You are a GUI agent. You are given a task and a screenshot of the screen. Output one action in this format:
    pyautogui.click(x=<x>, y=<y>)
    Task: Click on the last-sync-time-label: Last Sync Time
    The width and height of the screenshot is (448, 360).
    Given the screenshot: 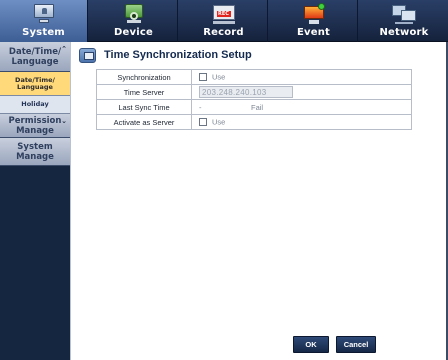 What is the action you would take?
    pyautogui.click(x=144, y=107)
    